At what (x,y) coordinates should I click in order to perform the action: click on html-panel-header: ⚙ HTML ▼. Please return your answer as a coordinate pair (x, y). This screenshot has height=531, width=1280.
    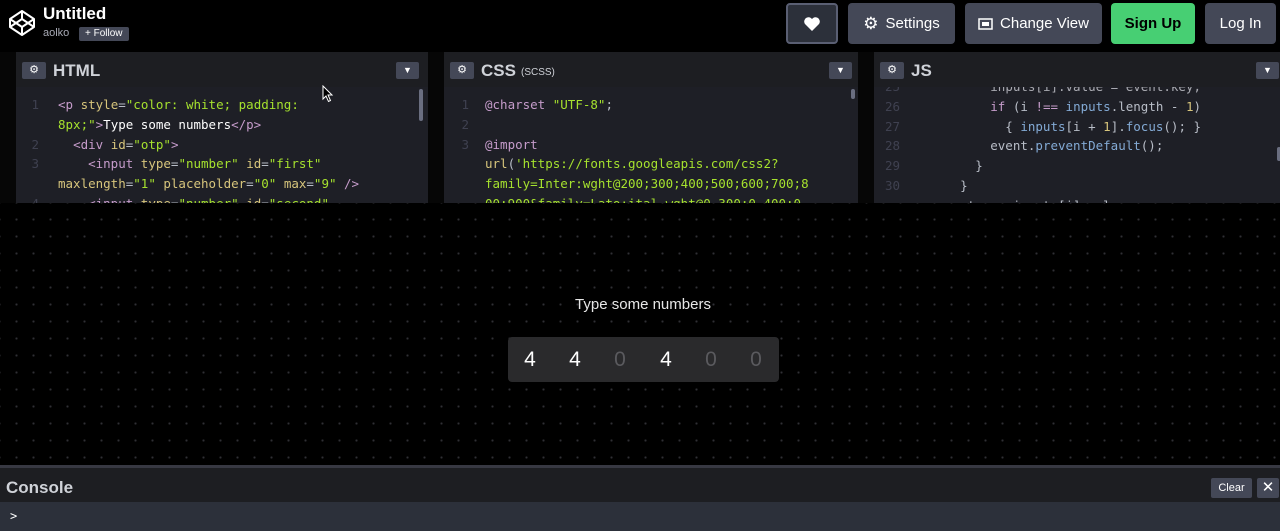
    Looking at the image, I should click on (222, 69).